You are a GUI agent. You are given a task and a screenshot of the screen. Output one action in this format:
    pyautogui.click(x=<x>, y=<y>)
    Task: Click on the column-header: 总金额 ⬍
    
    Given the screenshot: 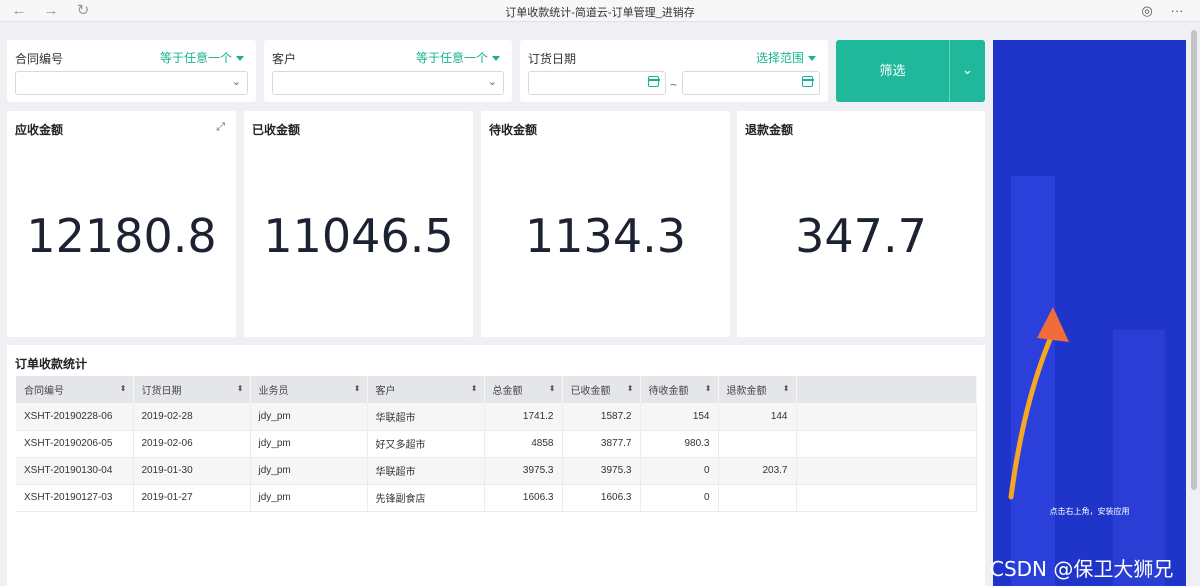 What is the action you would take?
    pyautogui.click(x=523, y=389)
    